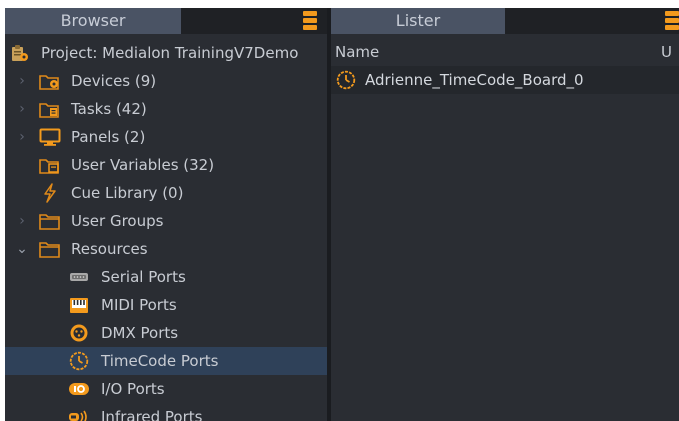 This screenshot has height=421, width=679. Describe the element at coordinates (127, 193) in the screenshot. I see `tree-item-label: Cue Library (0)` at that location.